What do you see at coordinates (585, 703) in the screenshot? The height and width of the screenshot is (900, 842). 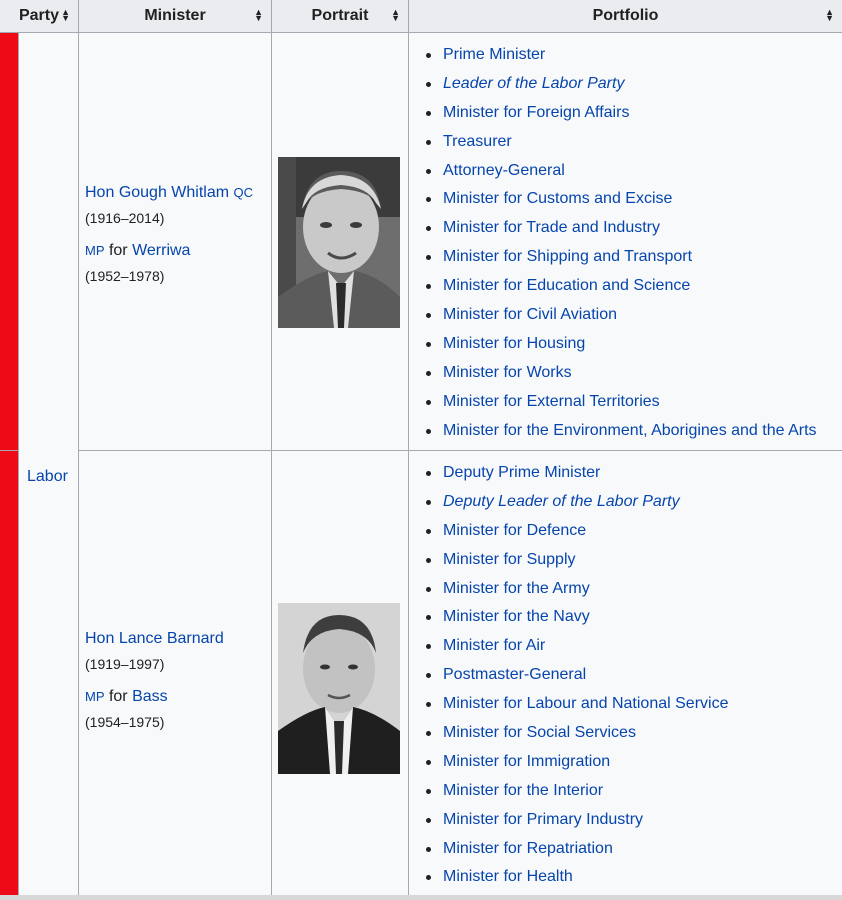 I see `portfolio-link: Minister for Labour and National Service` at bounding box center [585, 703].